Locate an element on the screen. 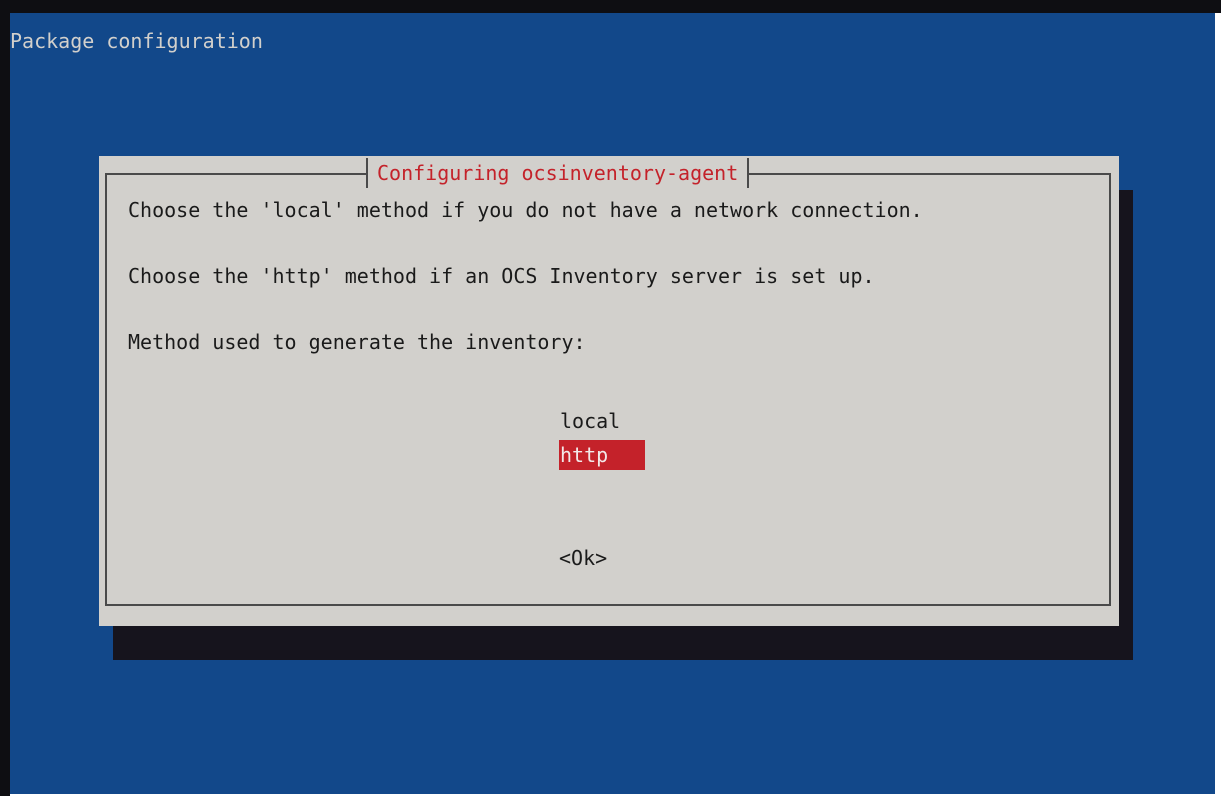  choice-local: local is located at coordinates (602, 421).